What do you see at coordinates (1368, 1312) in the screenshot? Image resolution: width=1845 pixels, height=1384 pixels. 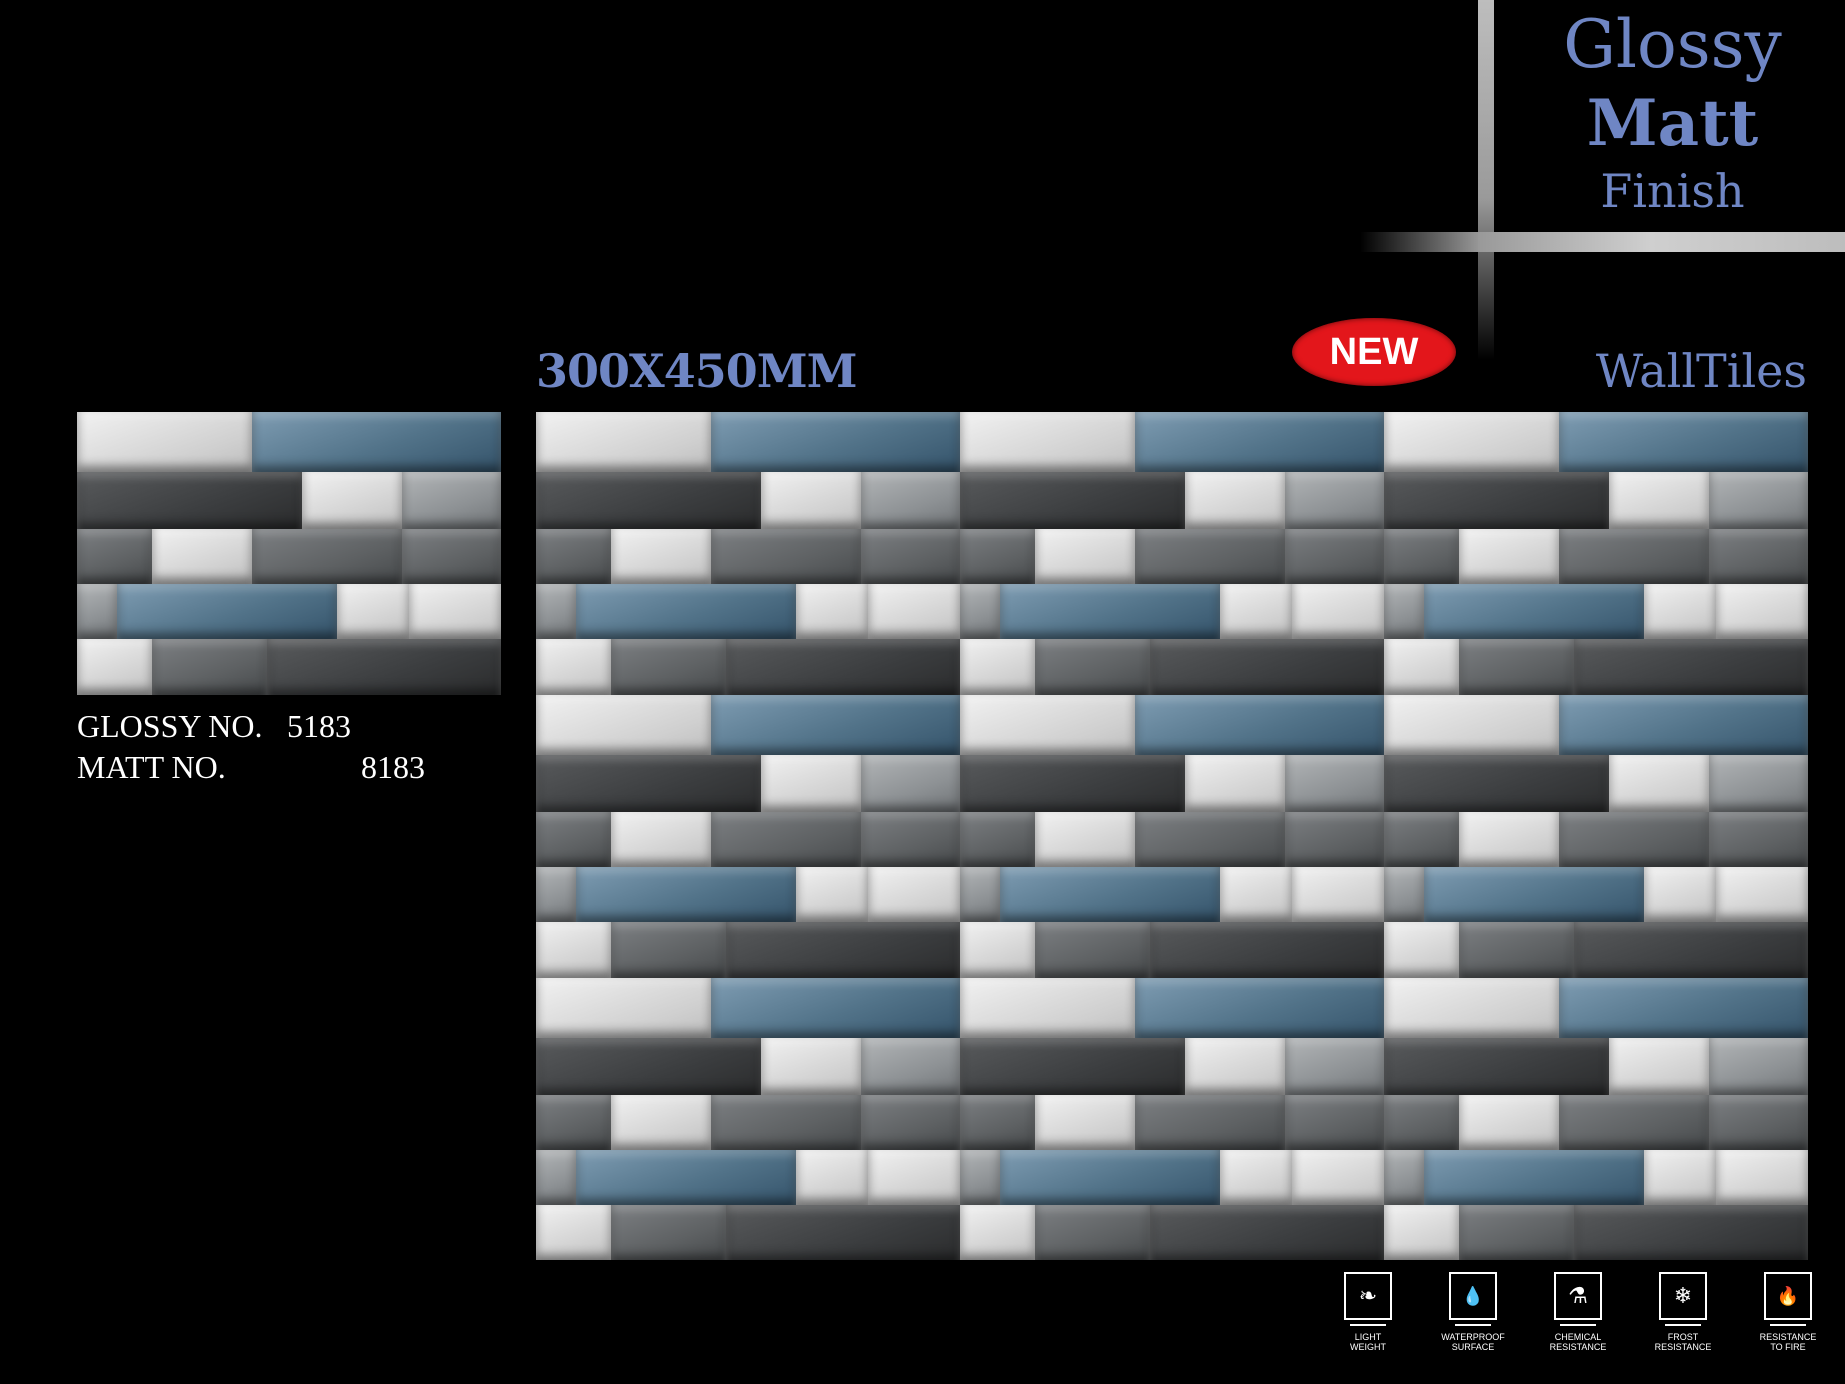 I see `feature-light-weight: ❧ LIGHT WEIGHT` at bounding box center [1368, 1312].